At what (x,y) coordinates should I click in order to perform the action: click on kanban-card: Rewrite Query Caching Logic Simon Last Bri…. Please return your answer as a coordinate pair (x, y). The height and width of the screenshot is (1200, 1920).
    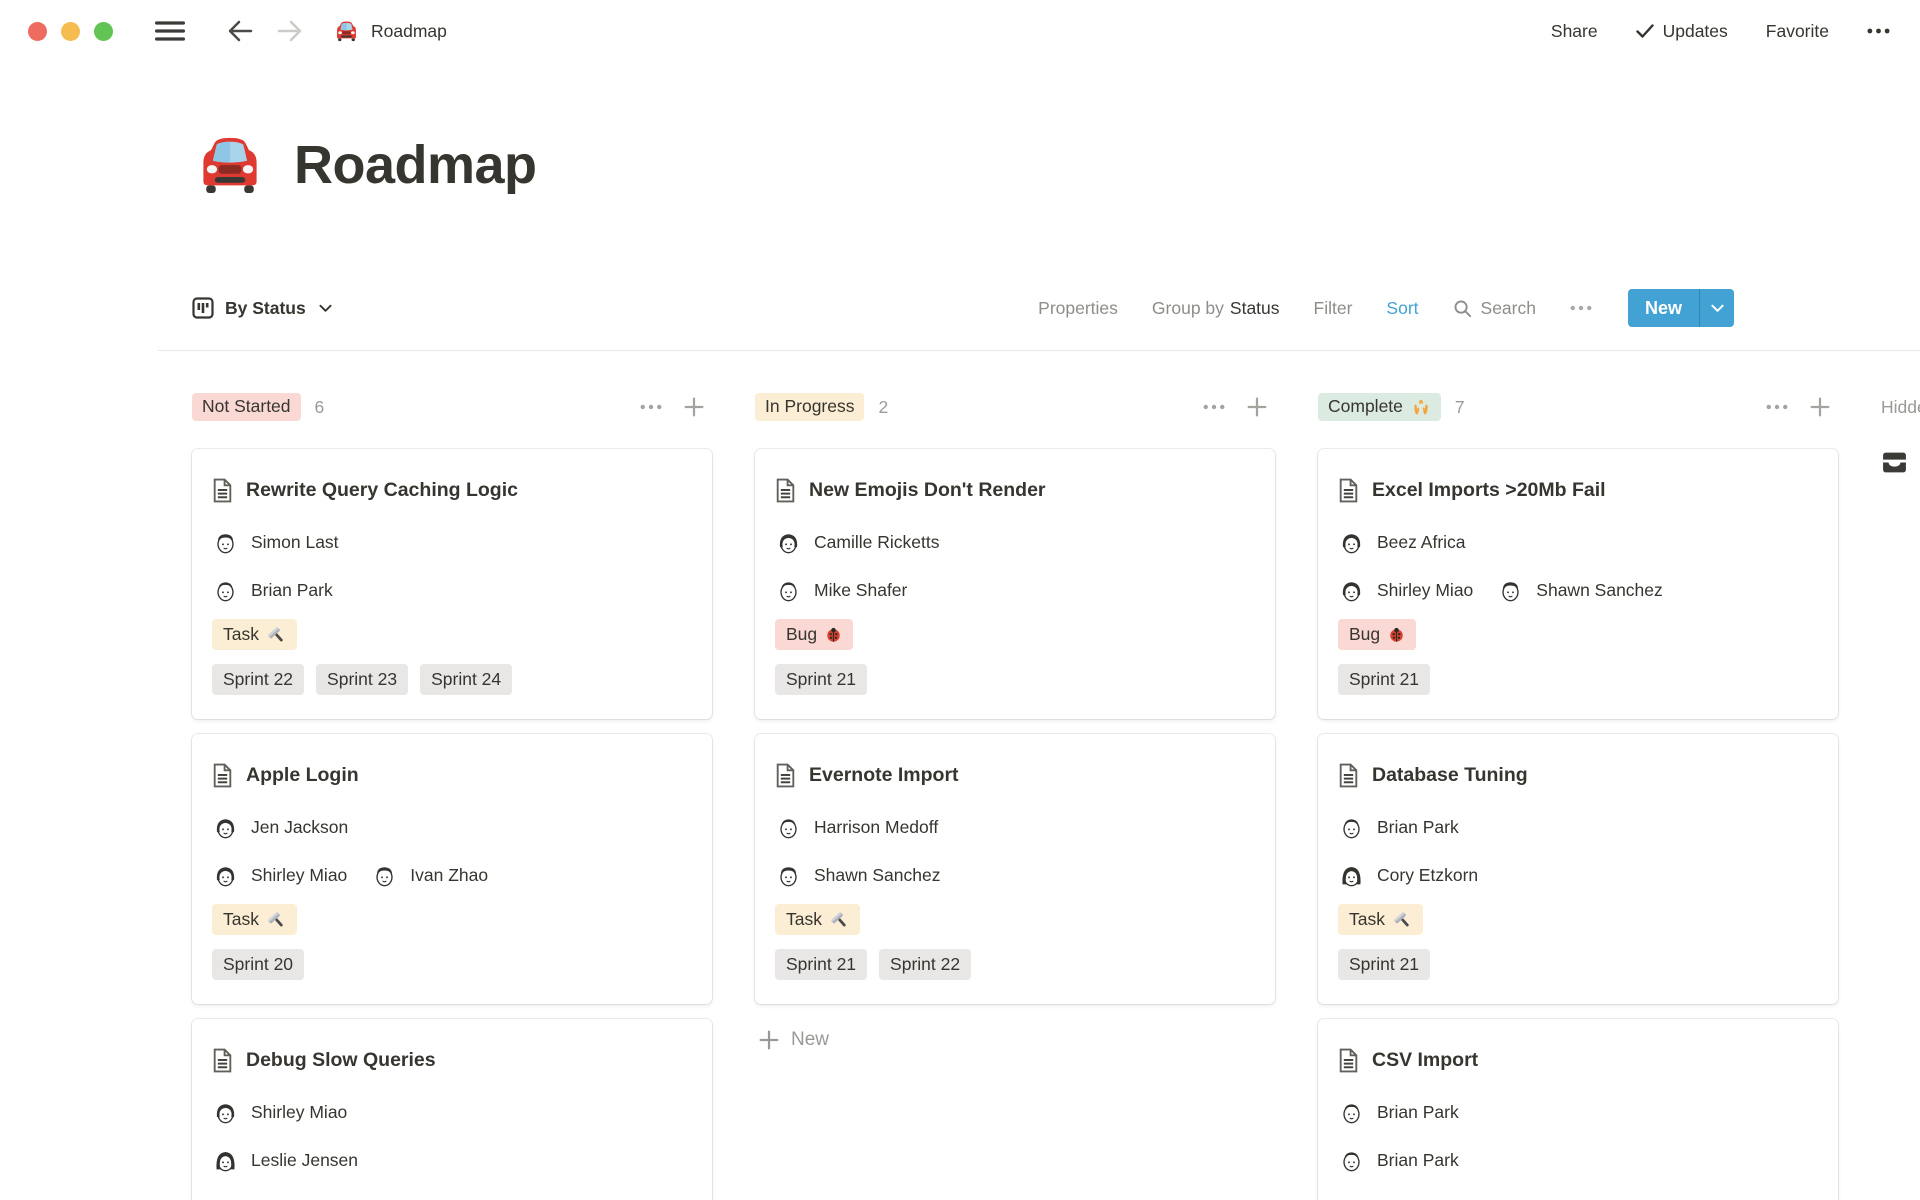
    Looking at the image, I should click on (452, 584).